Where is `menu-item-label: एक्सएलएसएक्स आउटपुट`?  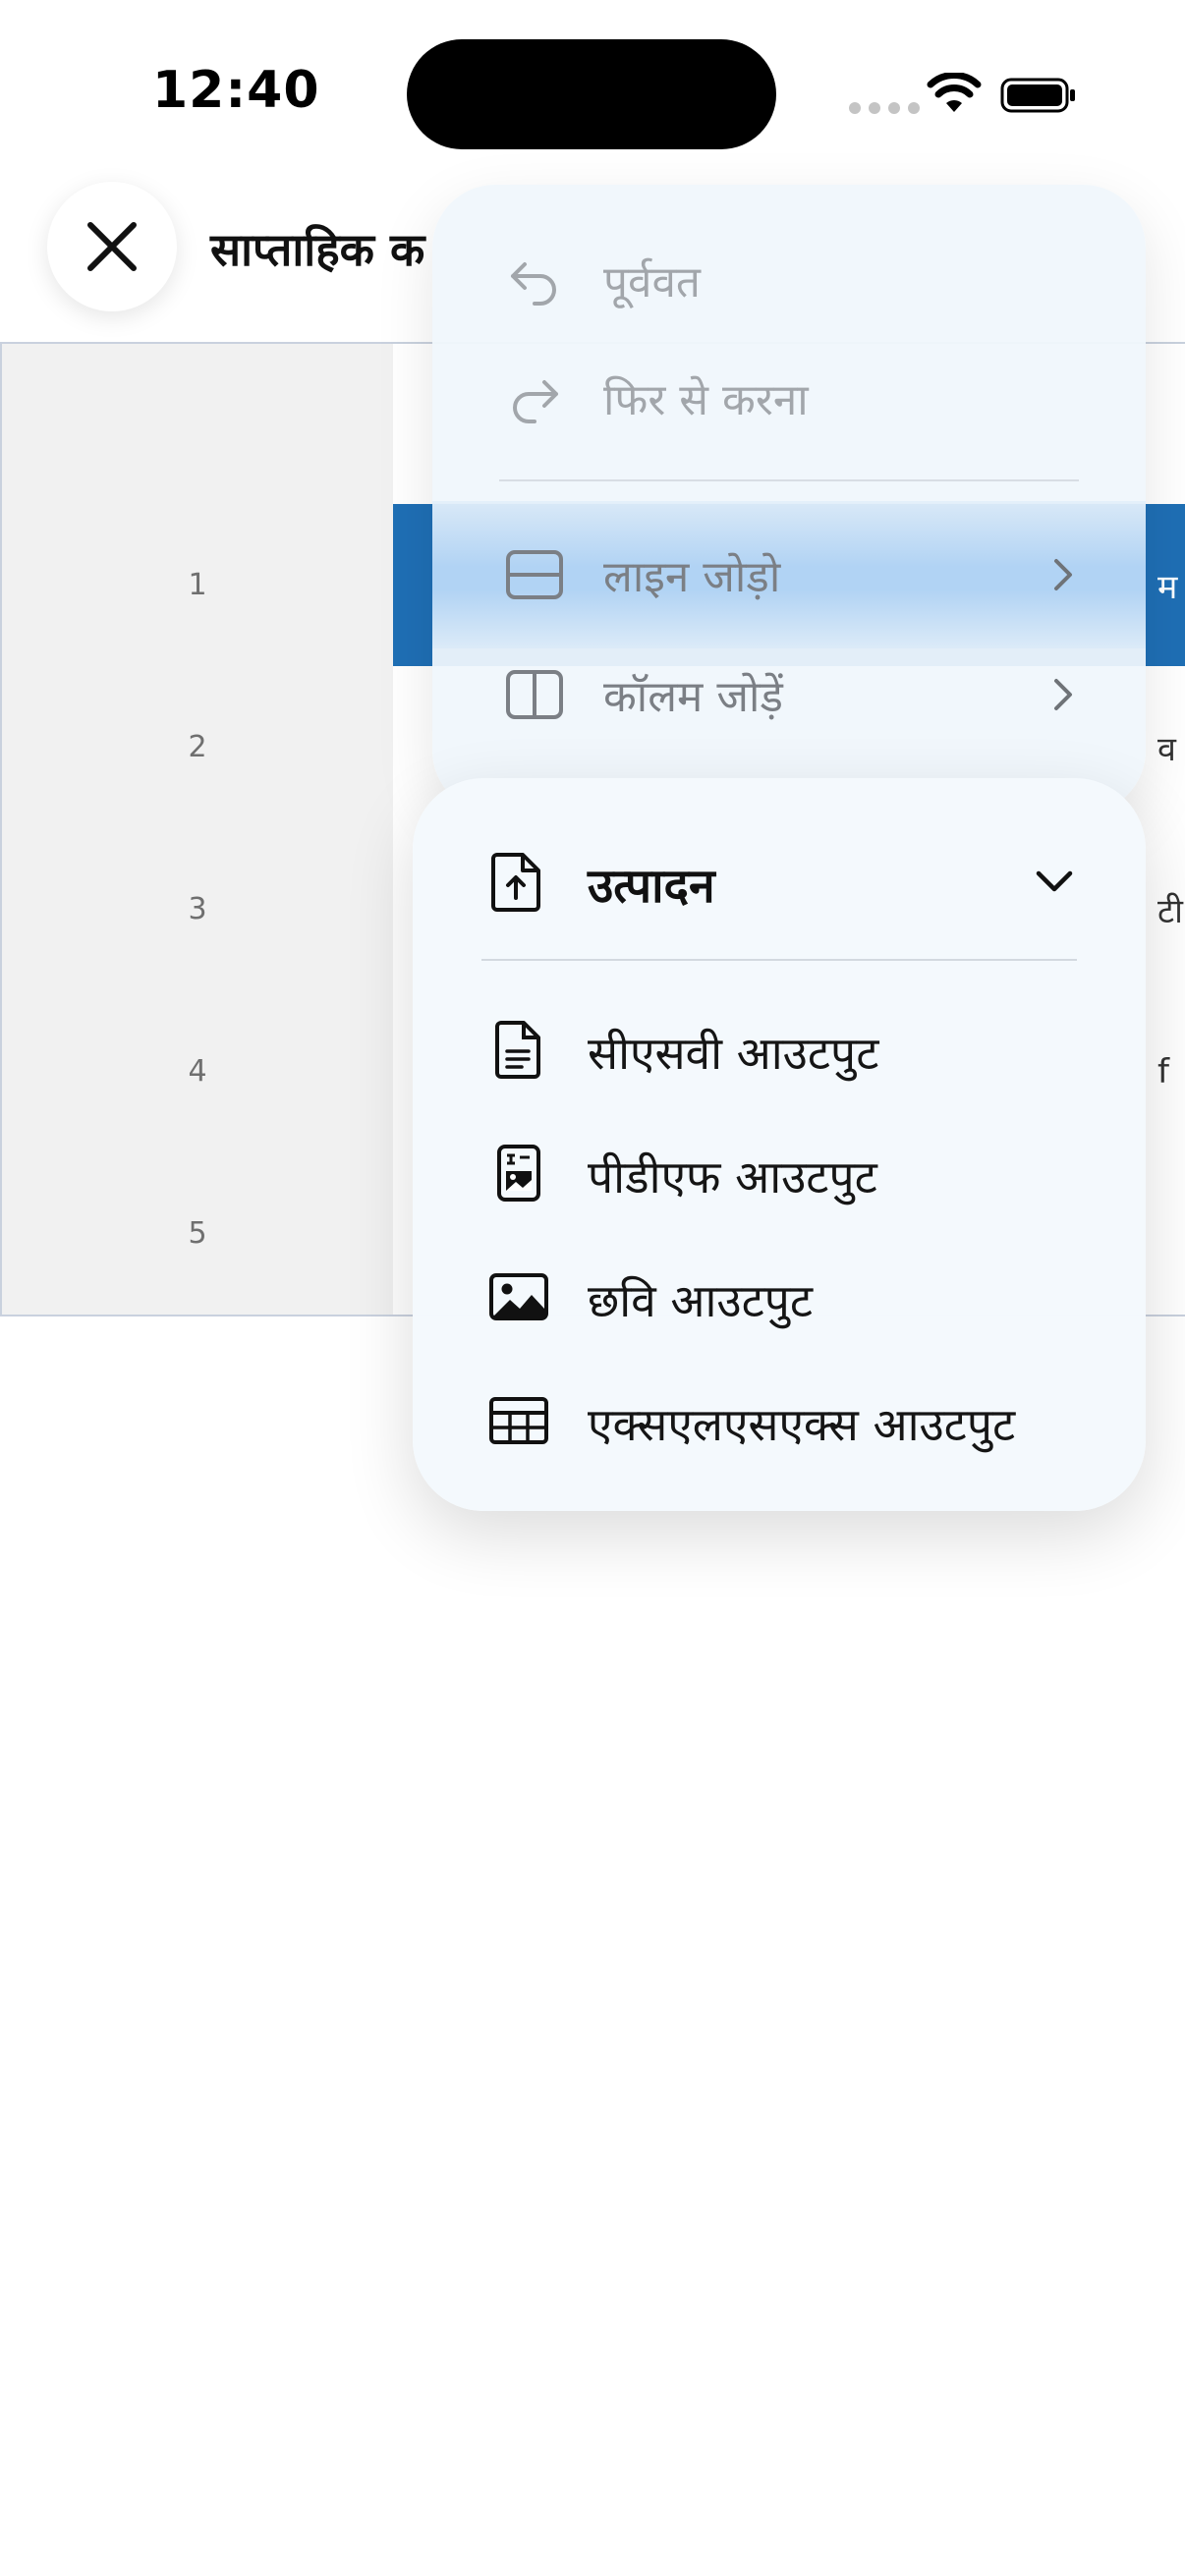 menu-item-label: एक्सएलएसएक्स आउटपुट is located at coordinates (802, 1424).